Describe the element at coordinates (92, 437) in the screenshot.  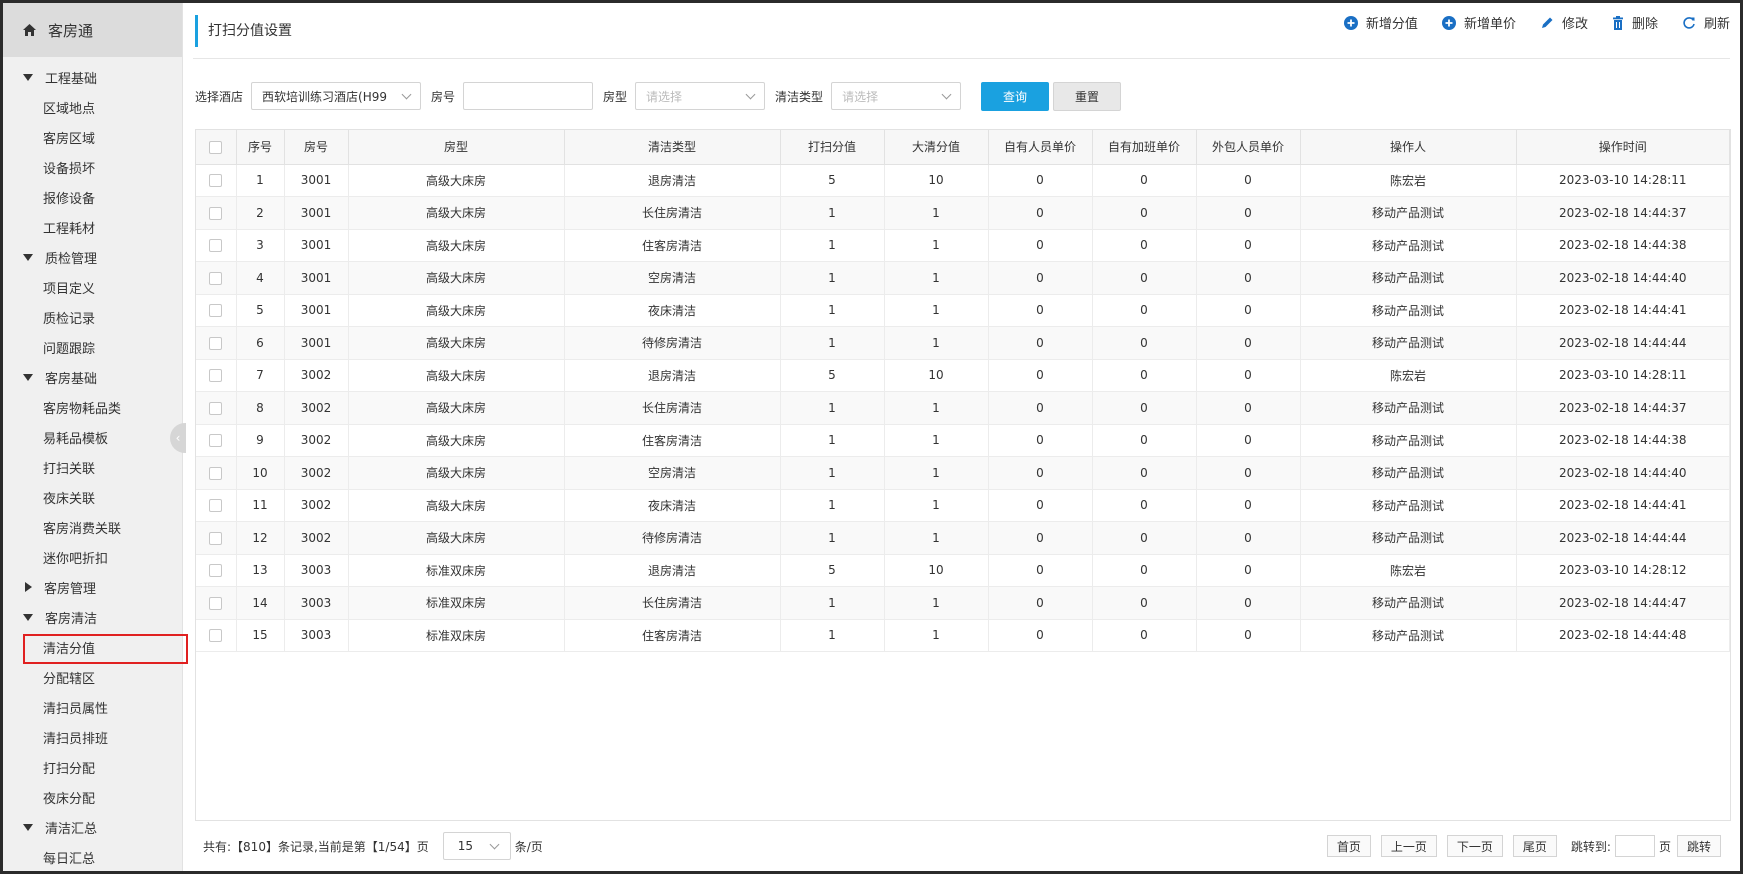
I see `sidebar-item: 易耗品模板` at that location.